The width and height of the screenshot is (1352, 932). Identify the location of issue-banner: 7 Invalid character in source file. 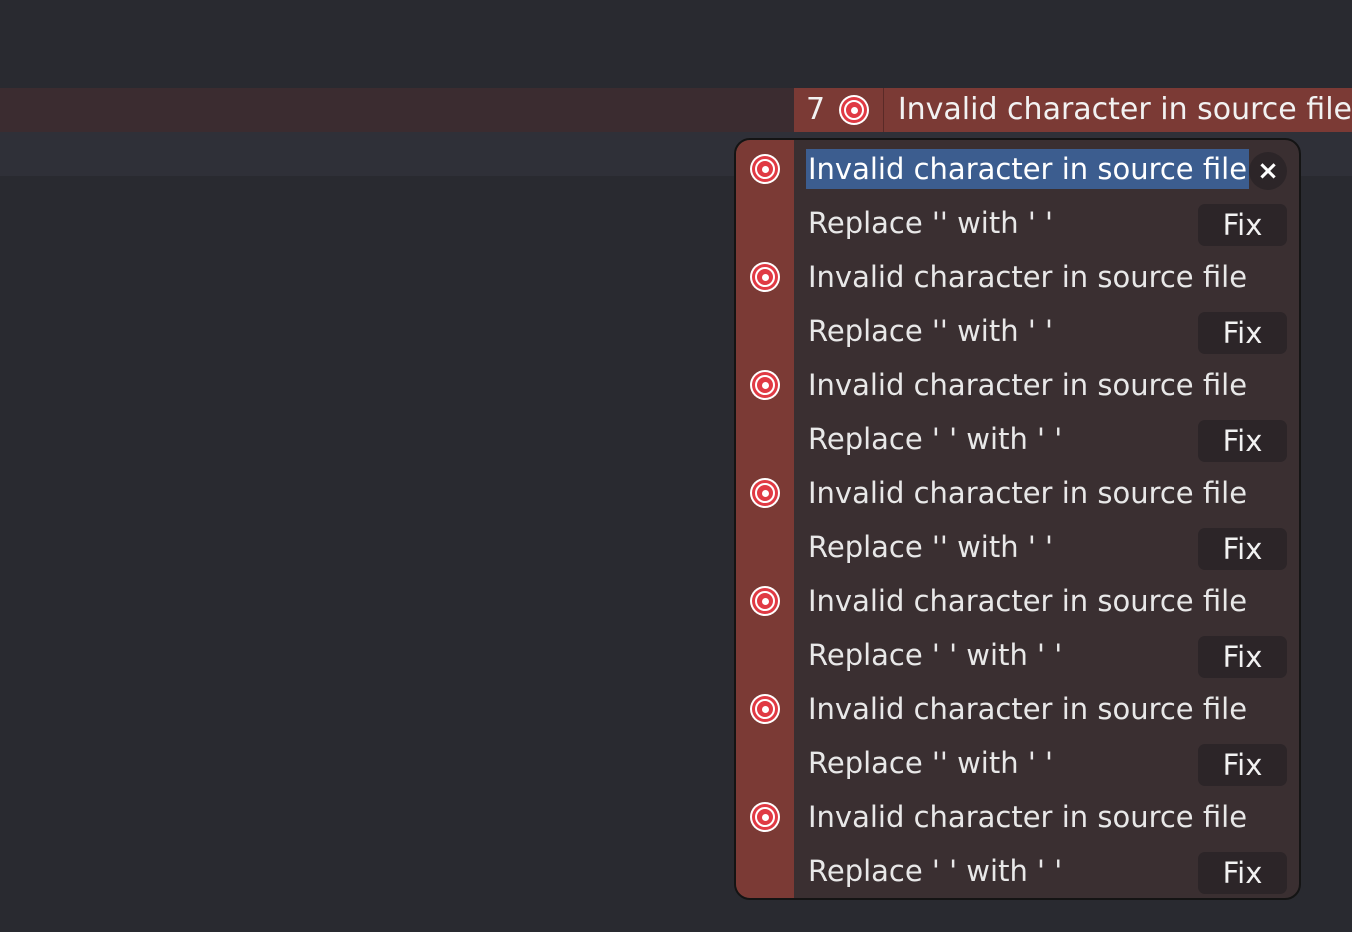
(1073, 110).